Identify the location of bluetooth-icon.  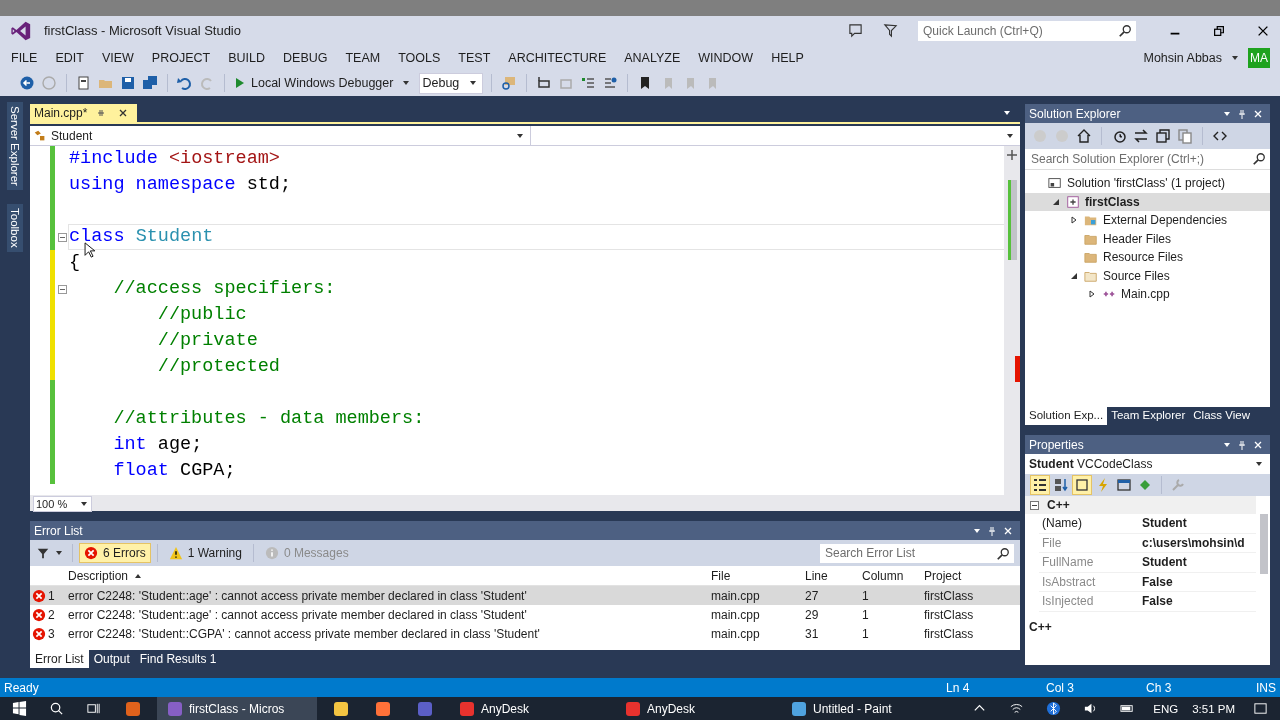
(1054, 708).